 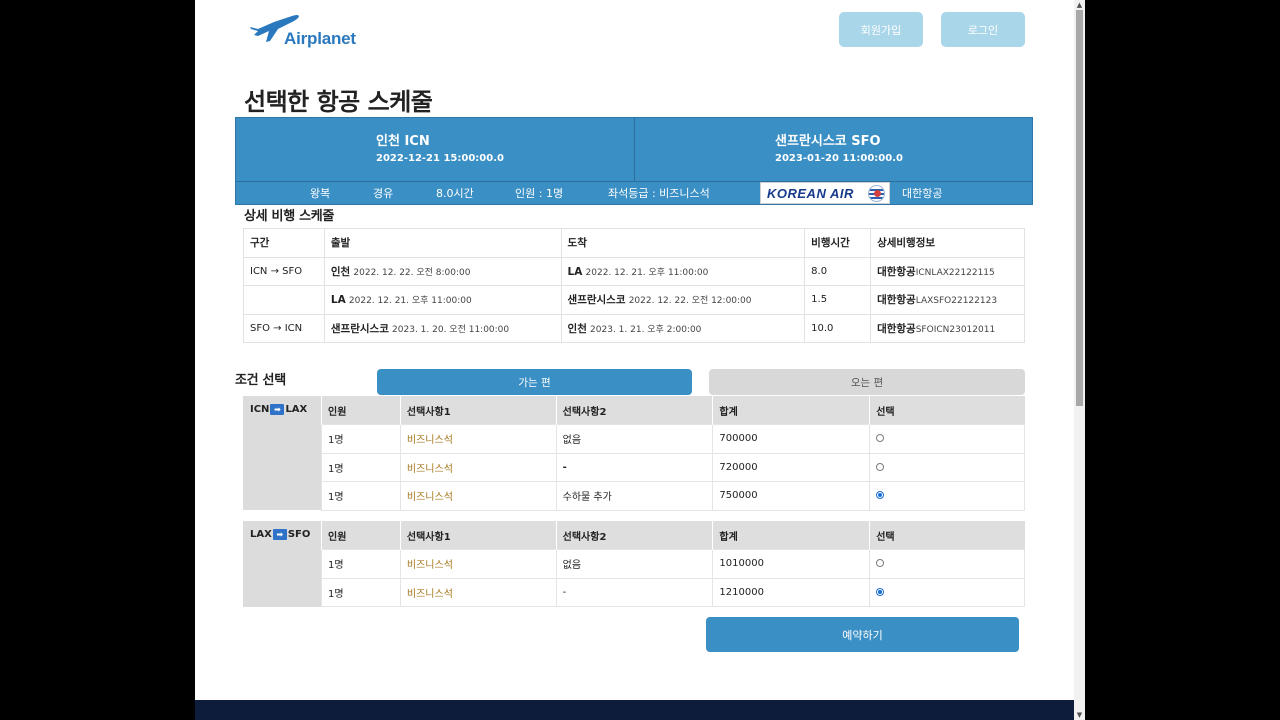 What do you see at coordinates (683, 328) in the screenshot?
I see `arrival-cell: 인천 2023. 1. 21. 오후 2:00:00` at bounding box center [683, 328].